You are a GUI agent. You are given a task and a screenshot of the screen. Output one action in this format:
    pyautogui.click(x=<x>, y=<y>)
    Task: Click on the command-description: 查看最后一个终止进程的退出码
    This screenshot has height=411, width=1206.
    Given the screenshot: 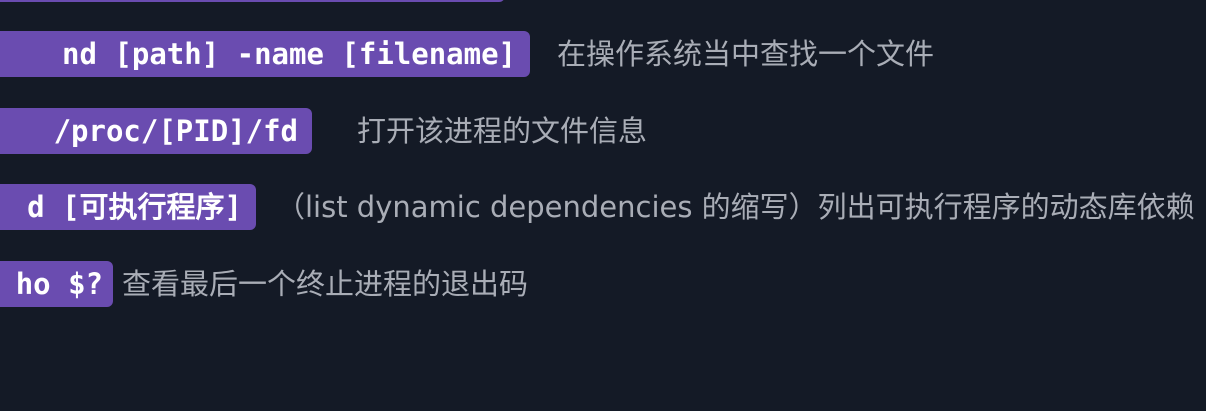 What is the action you would take?
    pyautogui.click(x=325, y=284)
    